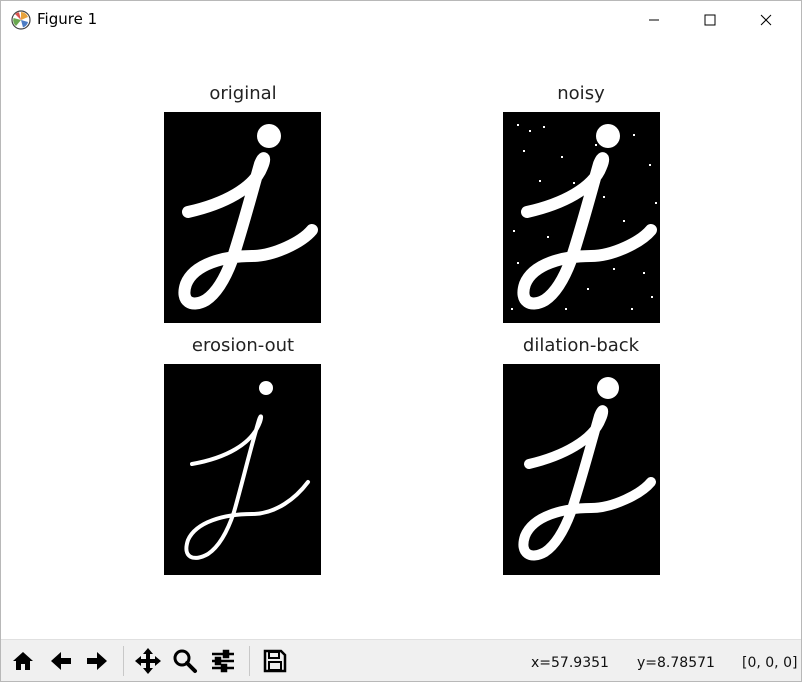 The height and width of the screenshot is (682, 802). I want to click on configure-subplots-button, so click(223, 661).